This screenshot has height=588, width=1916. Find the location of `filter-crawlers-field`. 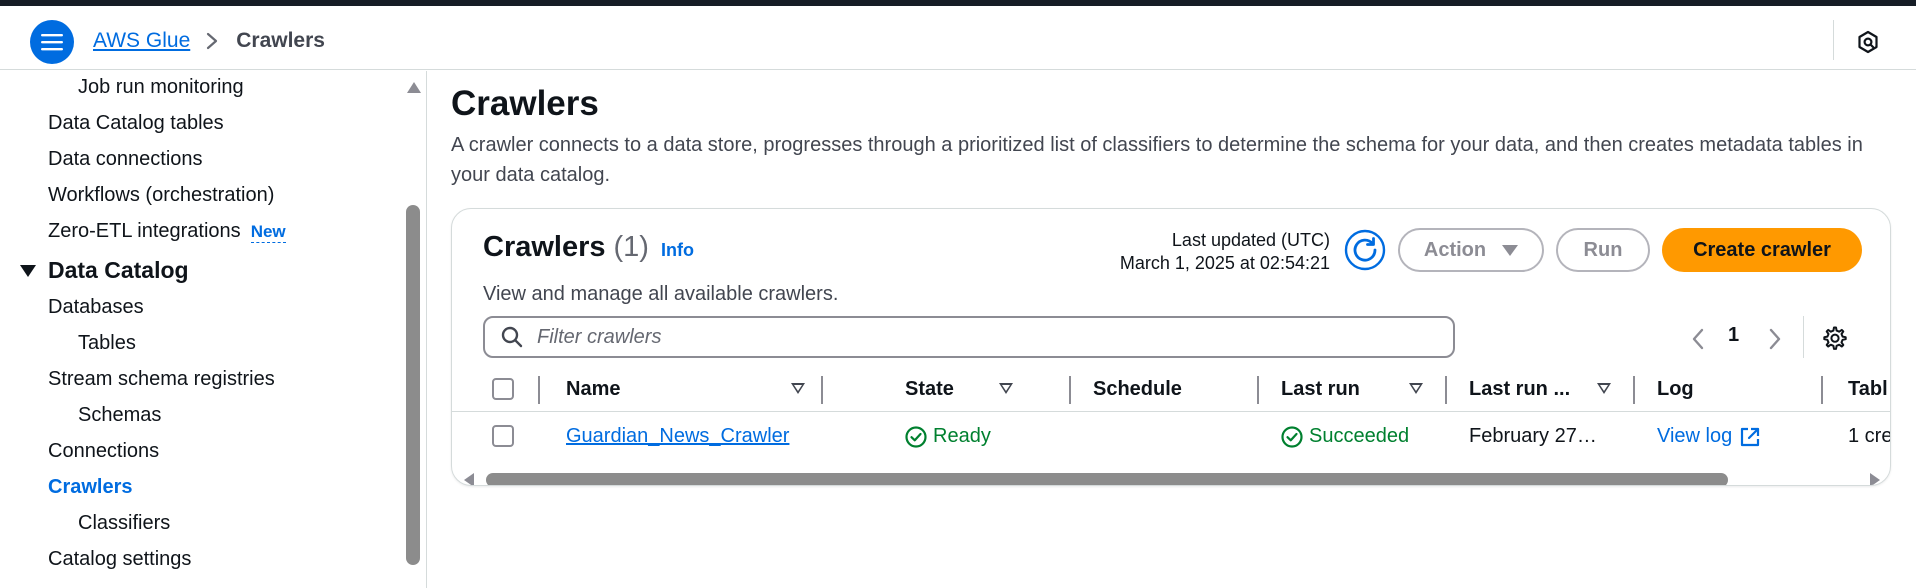

filter-crawlers-field is located at coordinates (969, 337).